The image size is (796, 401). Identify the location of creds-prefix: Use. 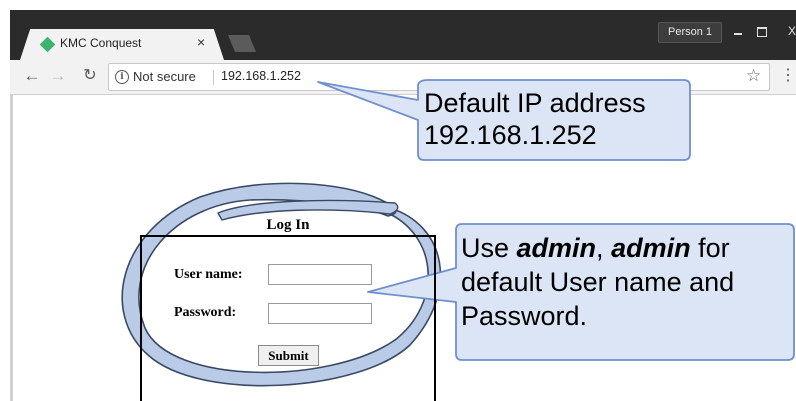
(489, 248).